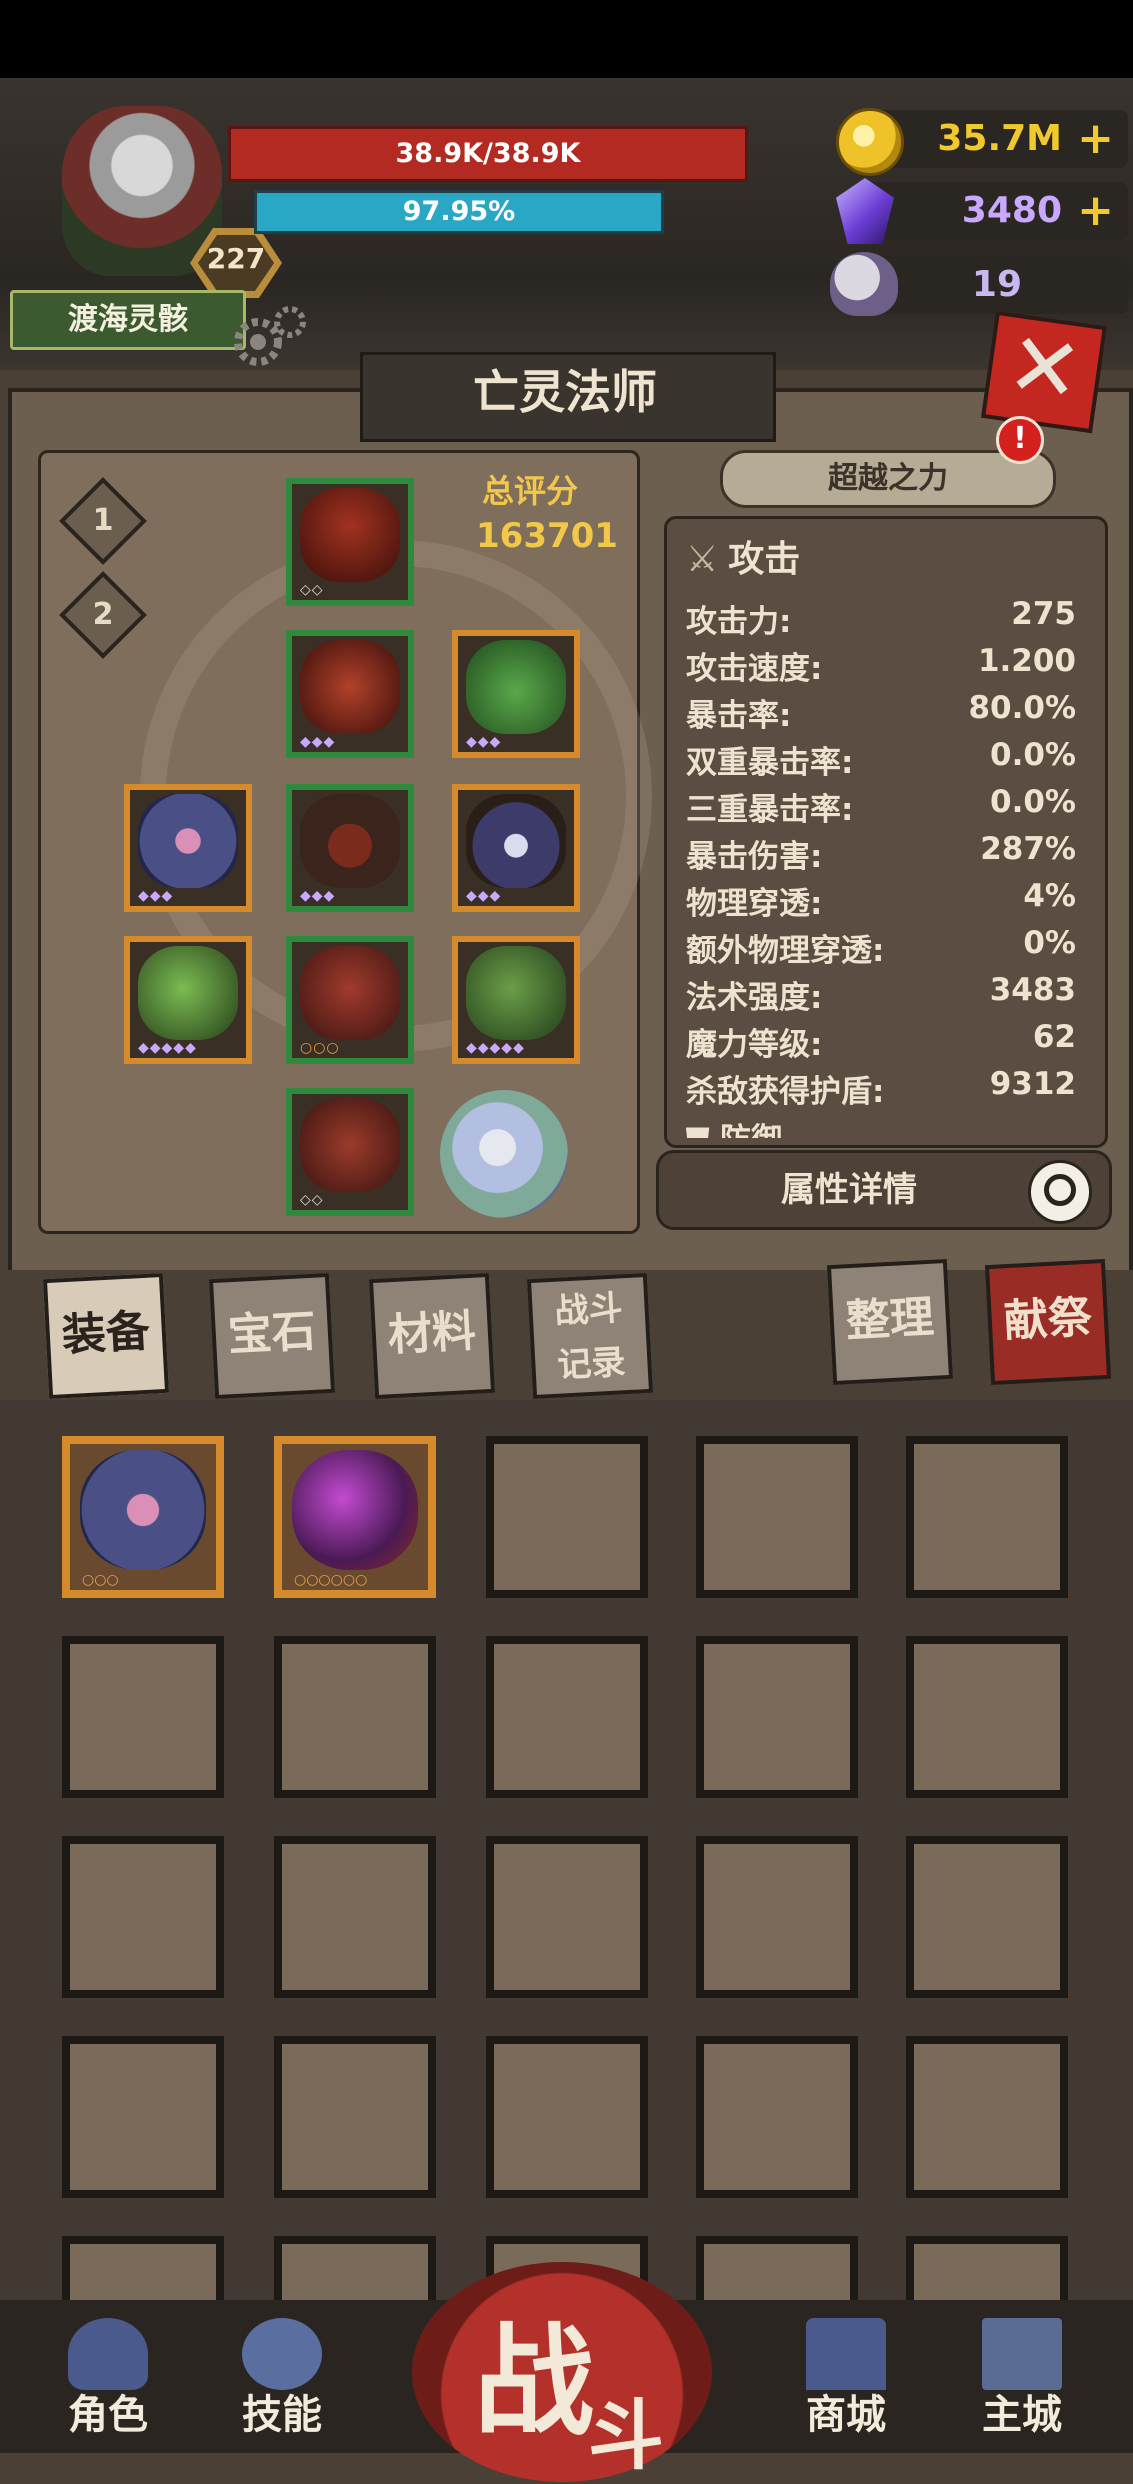  What do you see at coordinates (1049, 896) in the screenshot?
I see `stat-value: 4%` at bounding box center [1049, 896].